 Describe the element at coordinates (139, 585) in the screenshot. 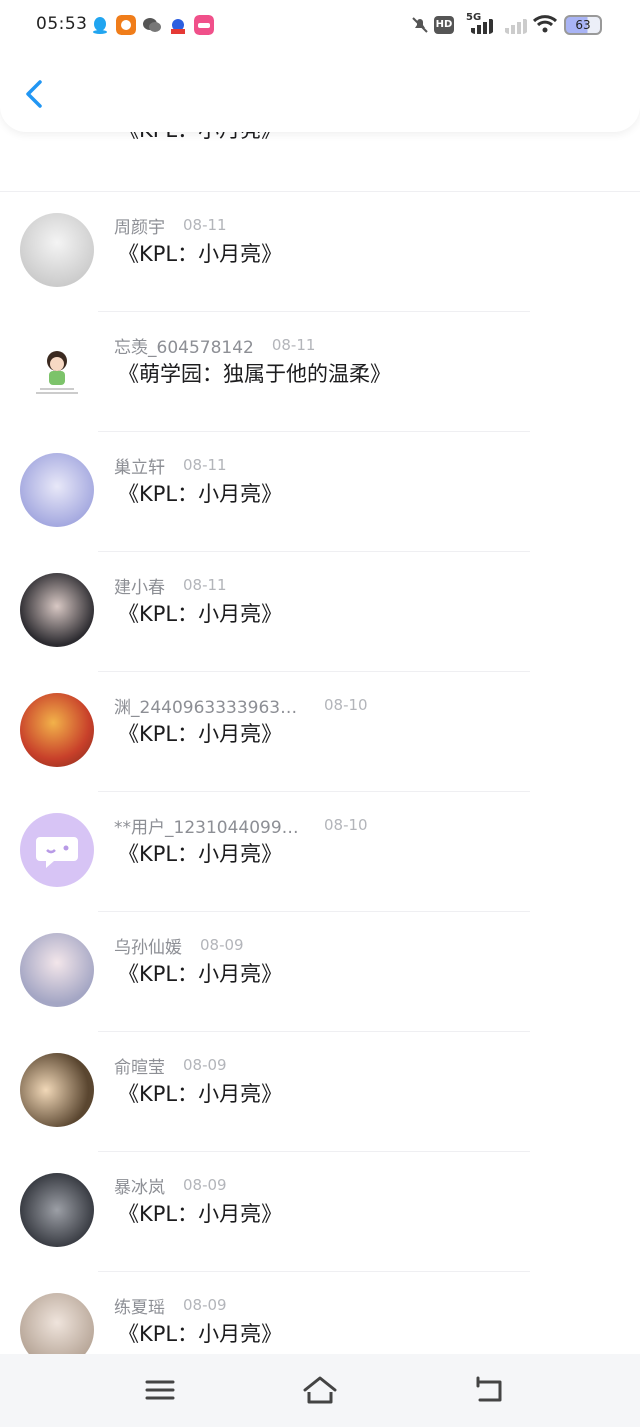

I see `username: 建小春` at that location.